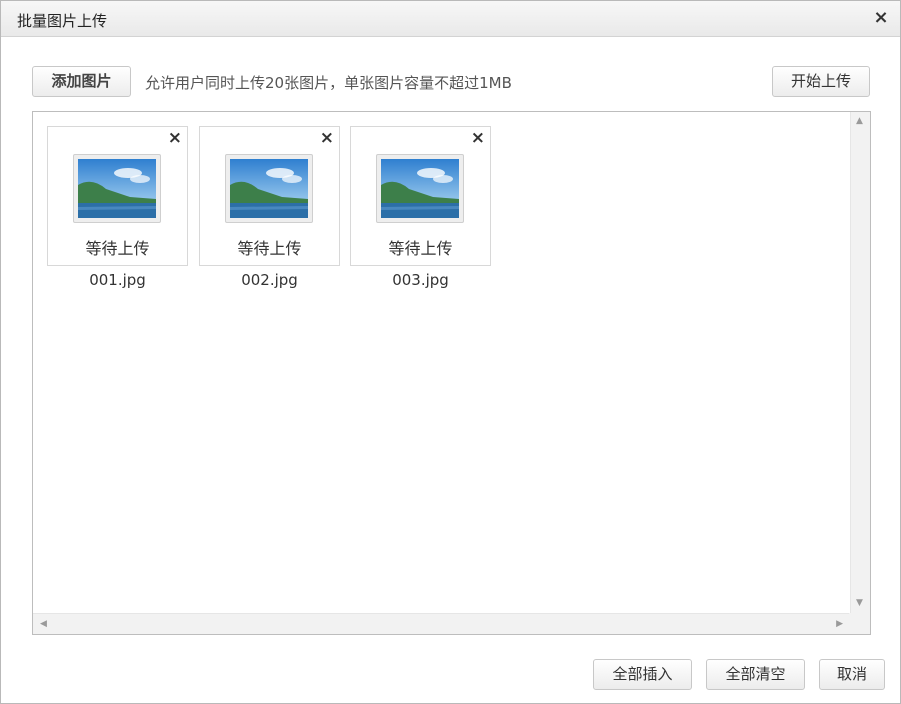 This screenshot has height=704, width=901. I want to click on upload-hint: 允许用户同时上传20张图片，单张图片容量不超过1MB, so click(328, 83).